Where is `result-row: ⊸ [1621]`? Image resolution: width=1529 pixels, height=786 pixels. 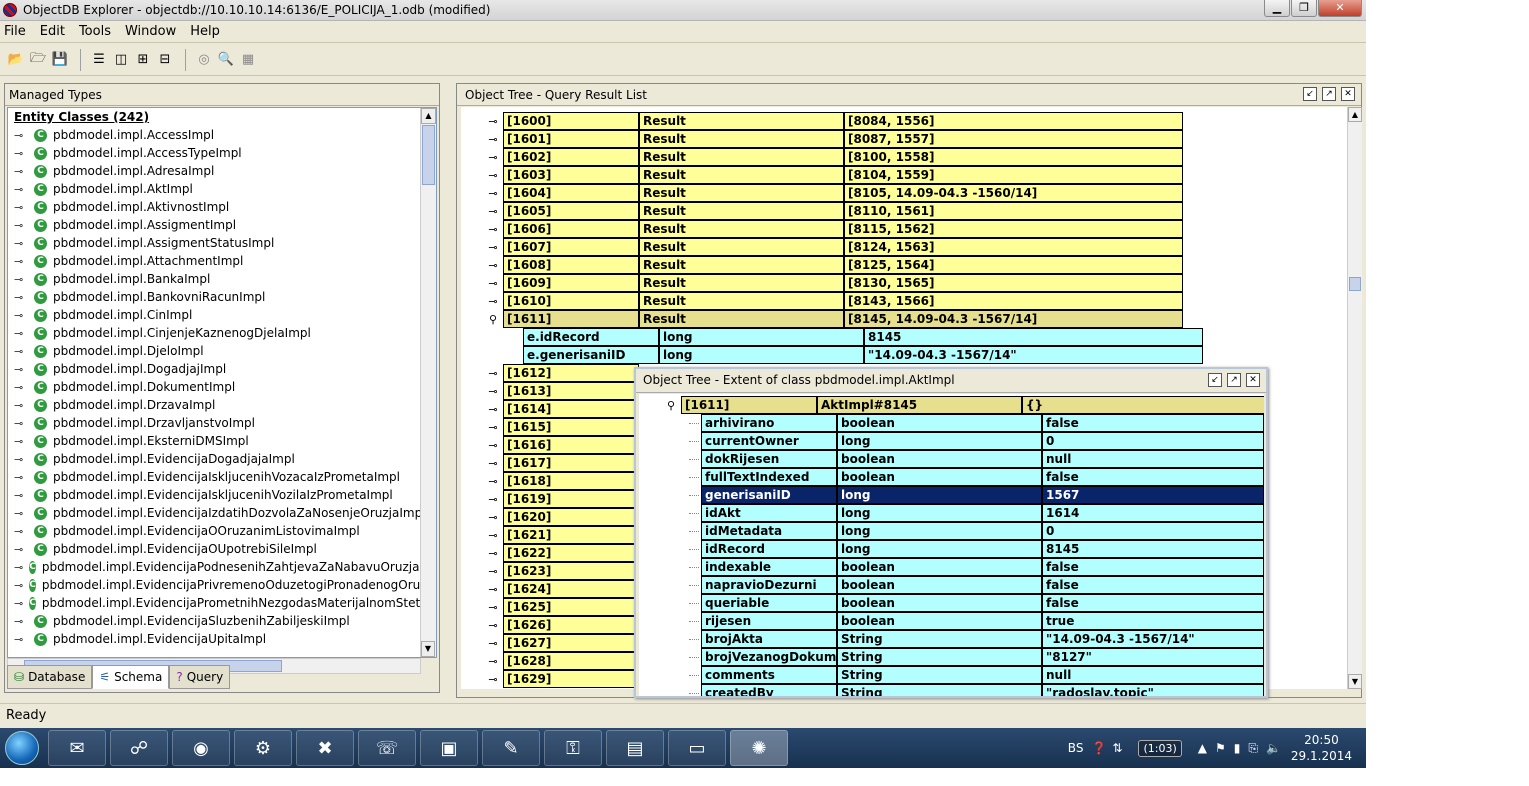 result-row: ⊸ [1621] is located at coordinates (561, 535).